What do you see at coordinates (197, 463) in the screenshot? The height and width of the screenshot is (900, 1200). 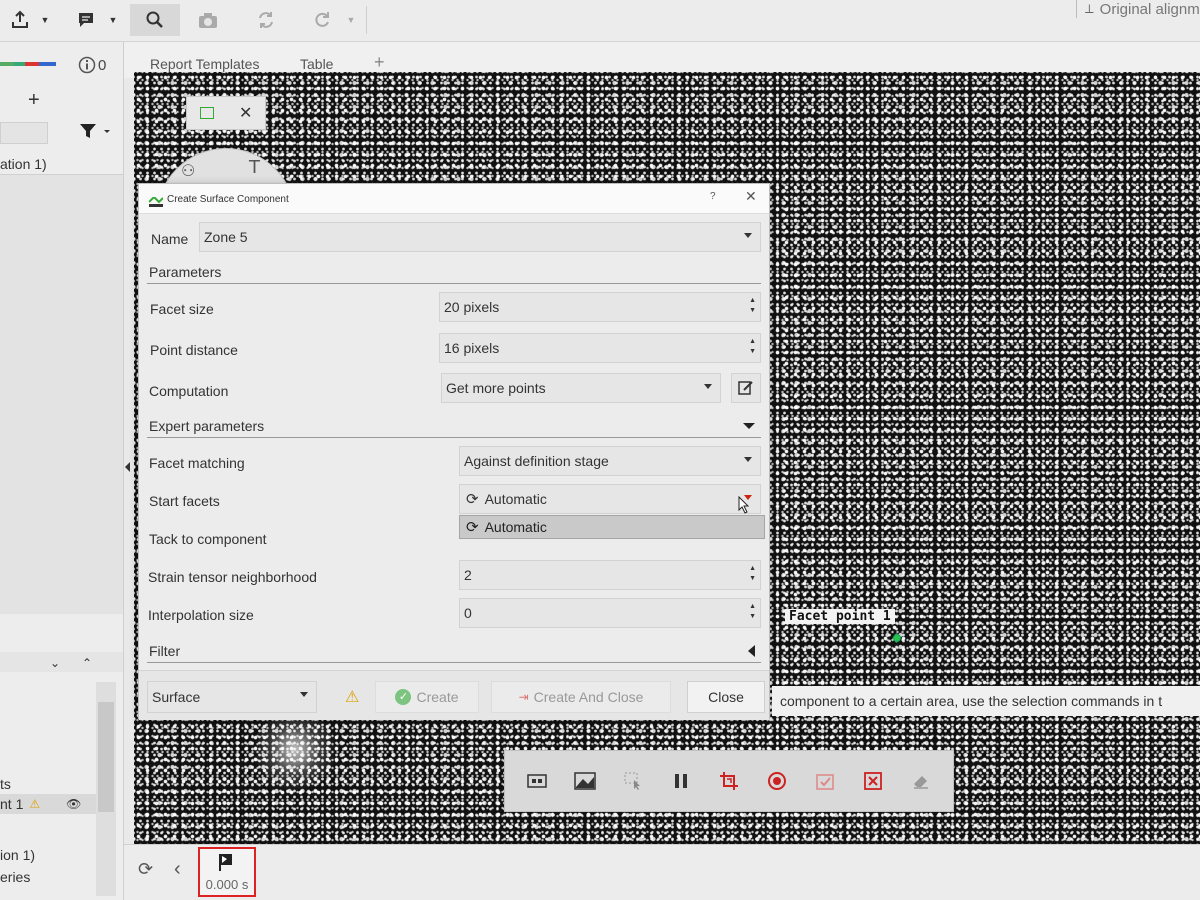 I see `facet-matching-label: Facet matching` at bounding box center [197, 463].